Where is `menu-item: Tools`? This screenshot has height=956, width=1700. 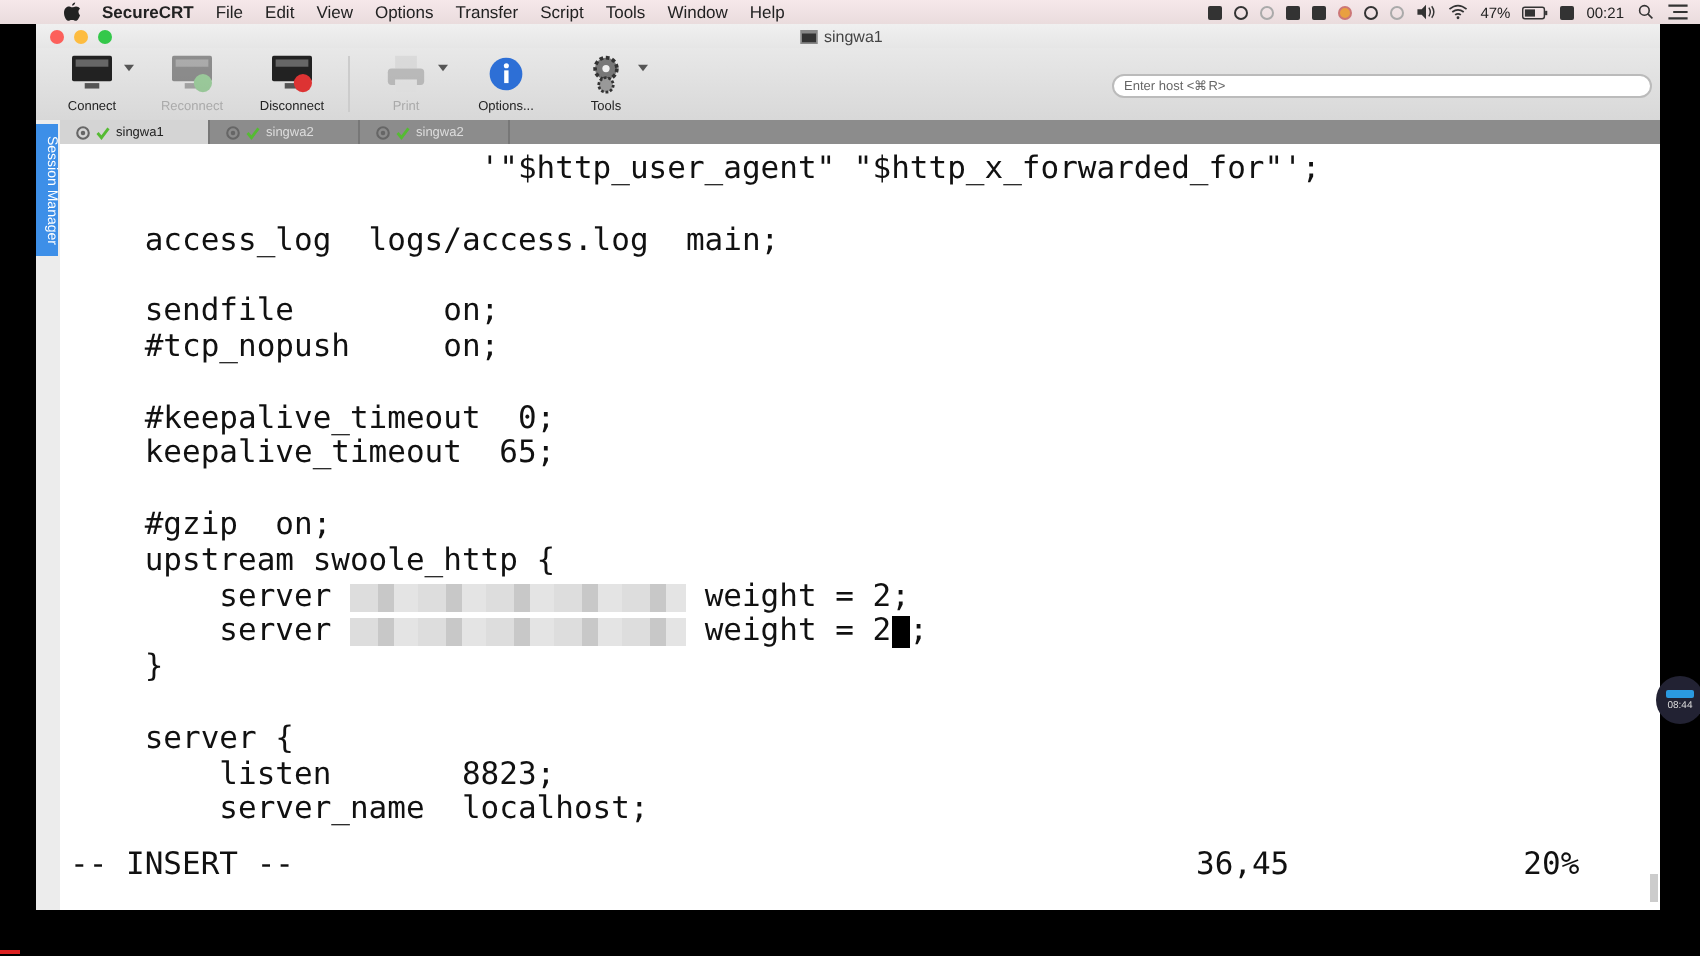 menu-item: Tools is located at coordinates (625, 12).